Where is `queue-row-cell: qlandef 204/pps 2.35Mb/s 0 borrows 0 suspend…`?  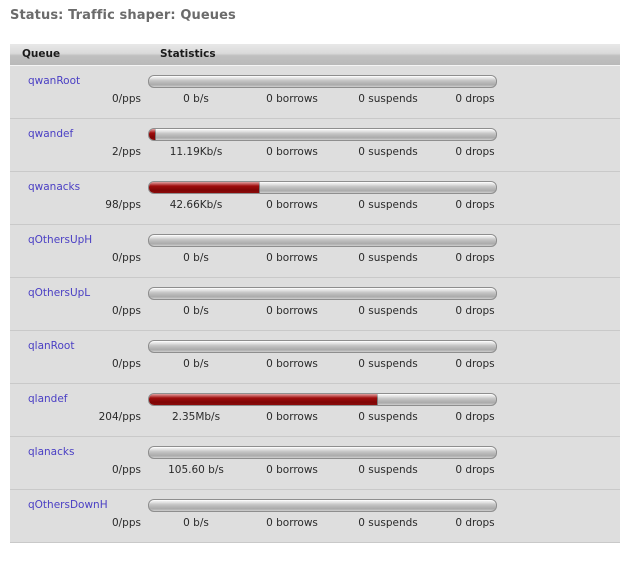
queue-row-cell: qlandef 204/pps 2.35Mb/s 0 borrows 0 suspend… is located at coordinates (315, 409).